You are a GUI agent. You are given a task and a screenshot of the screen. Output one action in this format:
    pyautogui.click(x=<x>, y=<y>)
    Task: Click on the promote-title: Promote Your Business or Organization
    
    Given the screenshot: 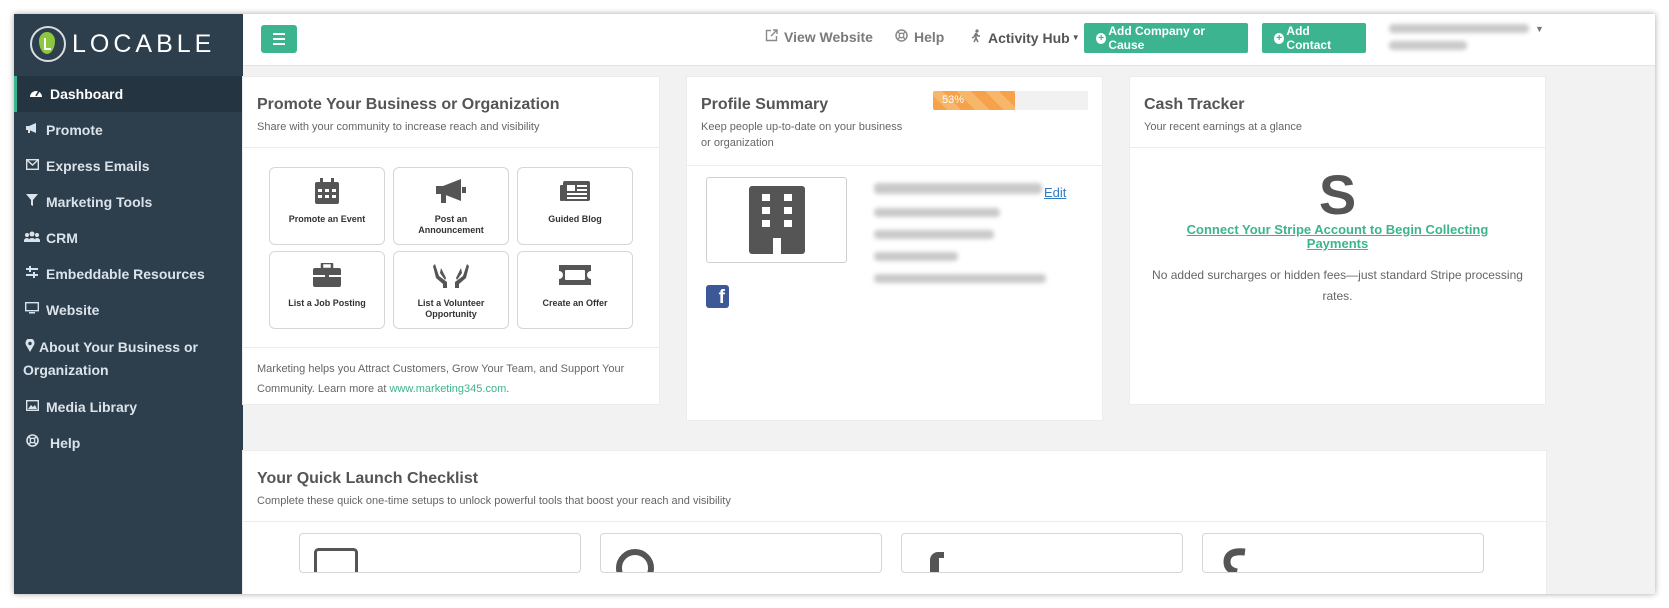 What is the action you would take?
    pyautogui.click(x=408, y=104)
    